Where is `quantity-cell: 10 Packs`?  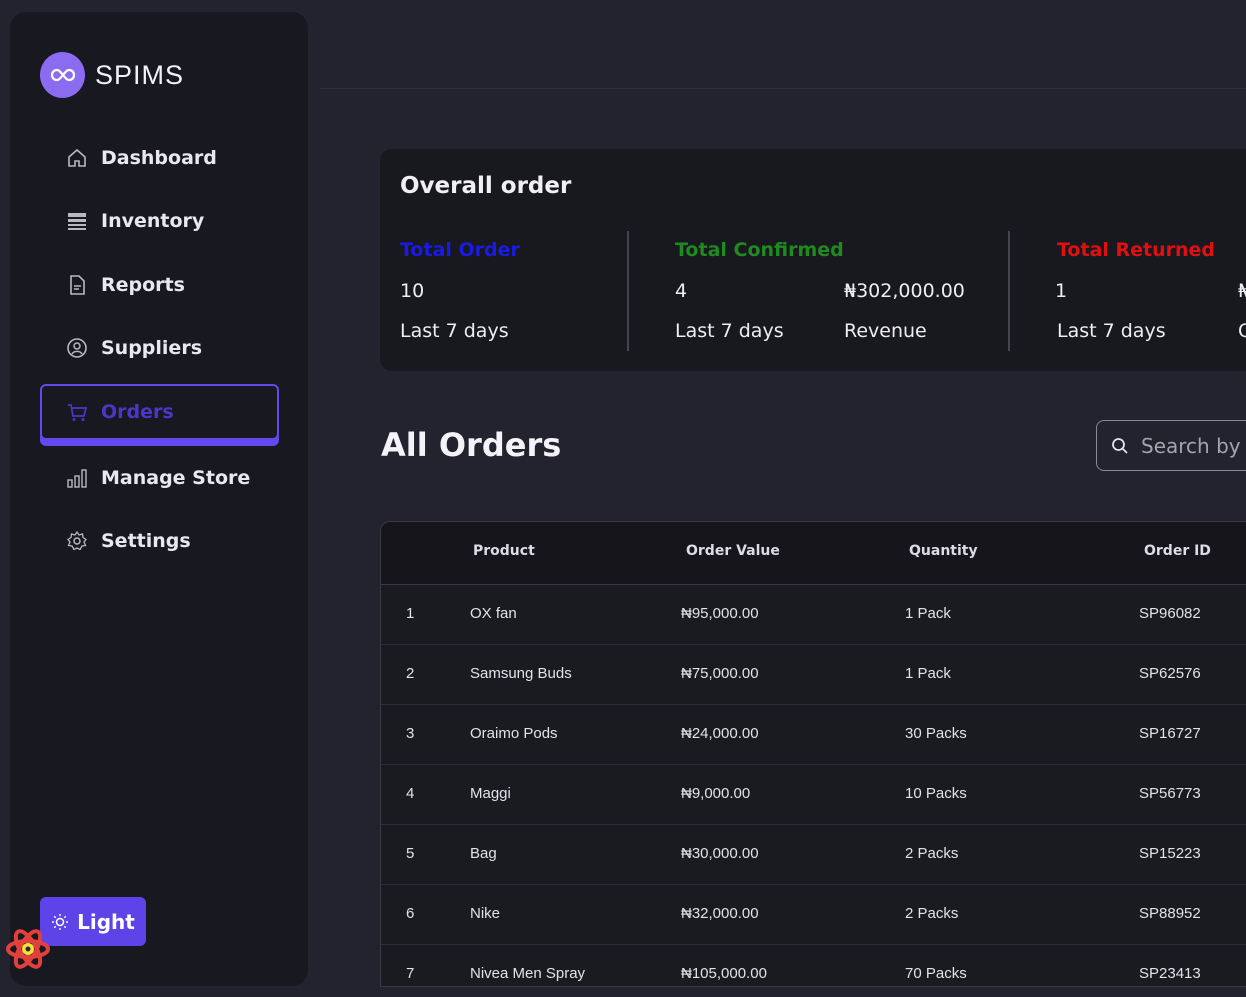
quantity-cell: 10 Packs is located at coordinates (936, 793).